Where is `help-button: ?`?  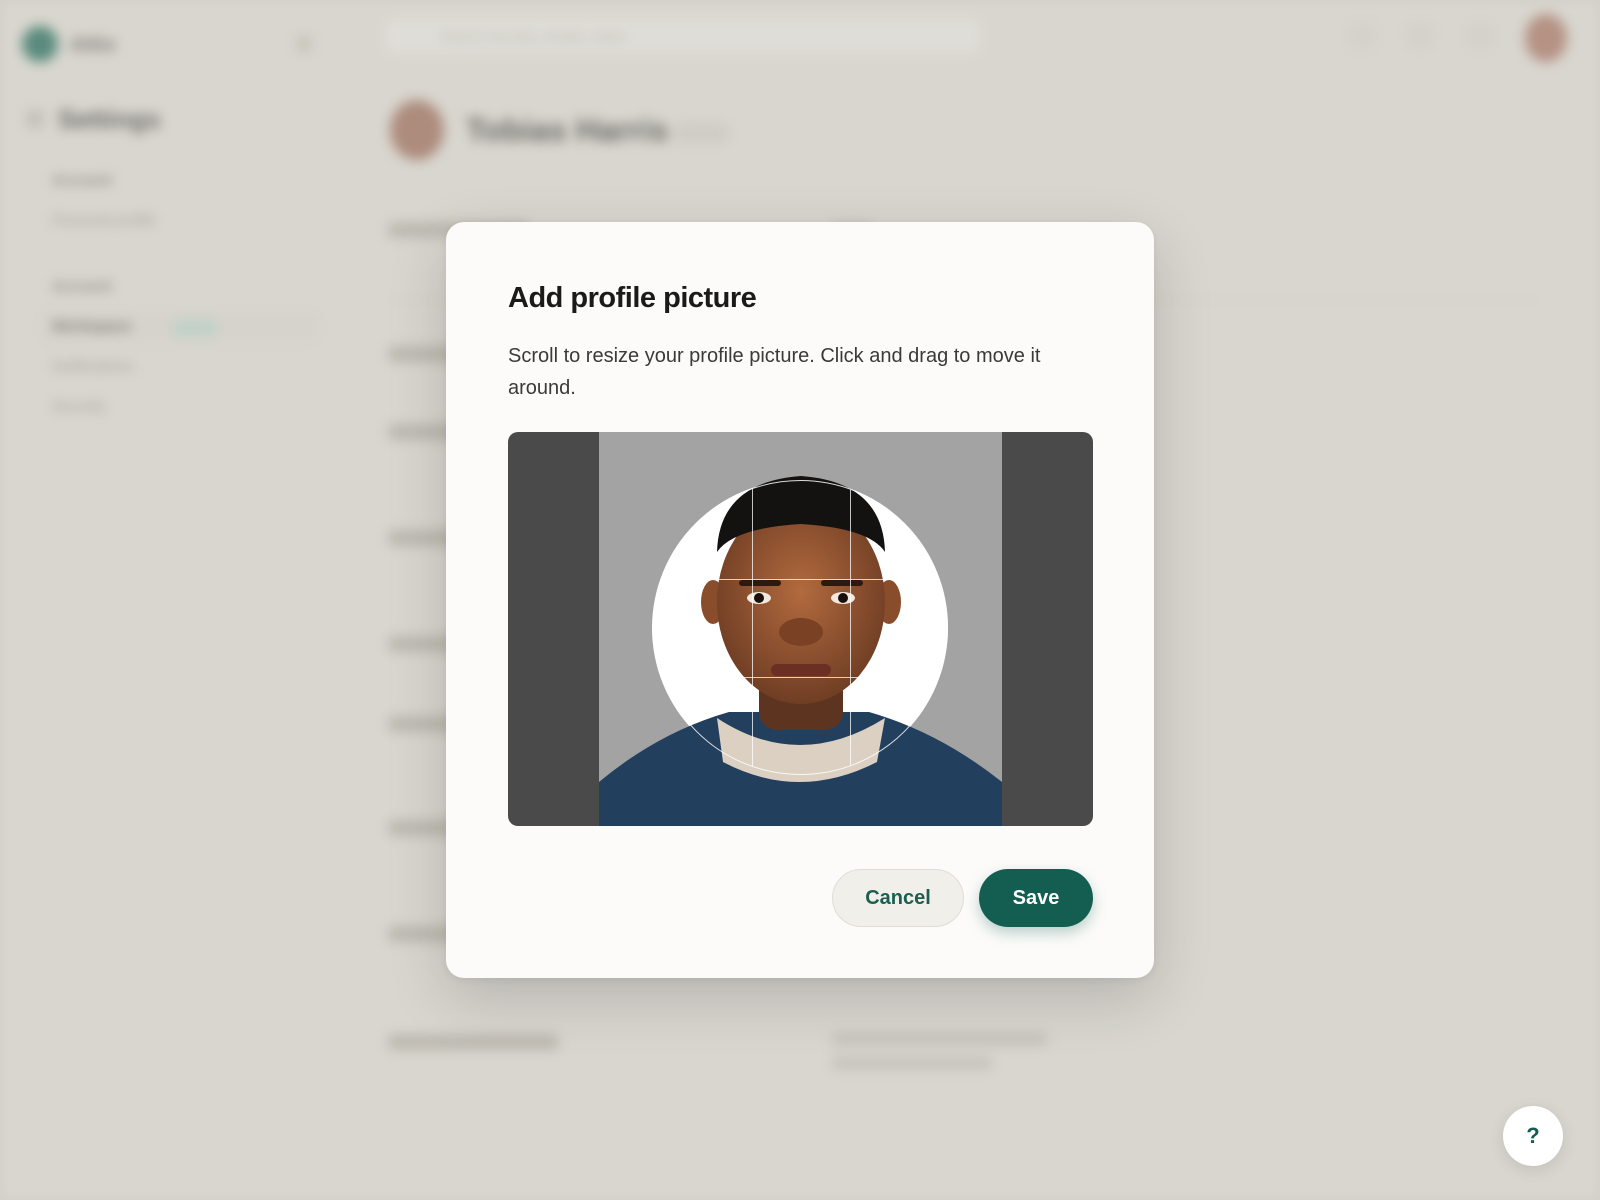 help-button: ? is located at coordinates (1533, 1136).